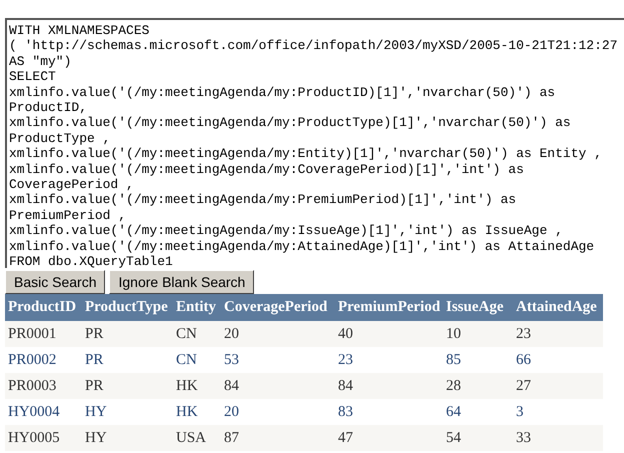  I want to click on table-cell-text: 85, so click(454, 360).